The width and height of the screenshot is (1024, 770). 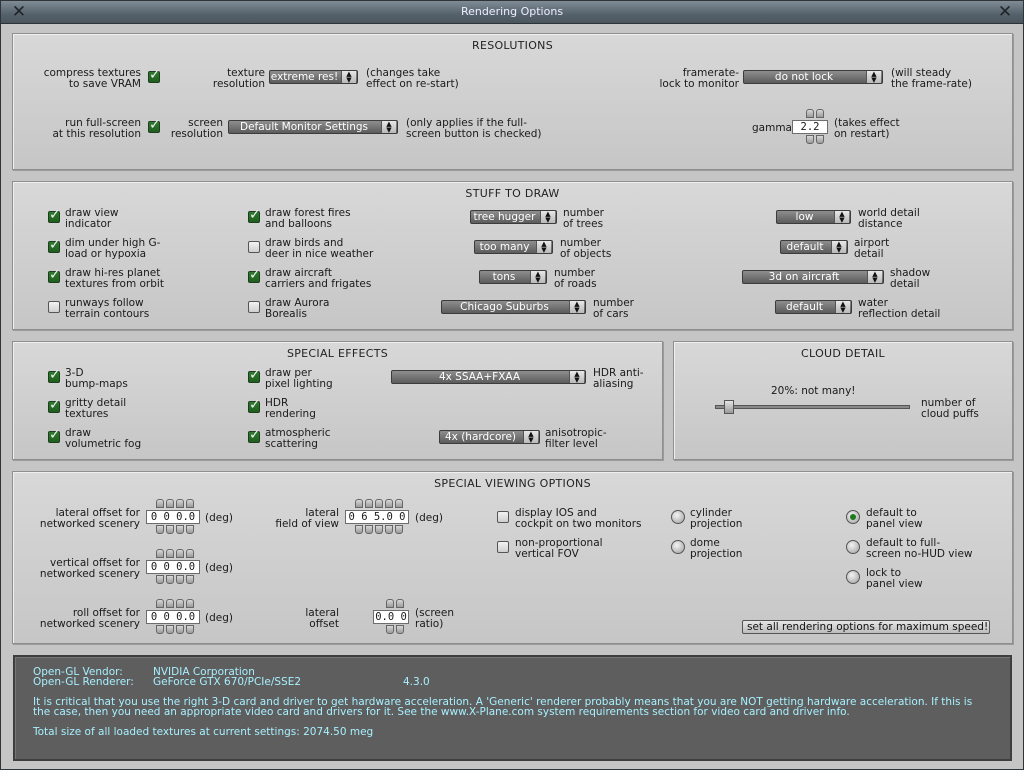 I want to click on dim-high-g-label: dim under high G-load or hypoxia, so click(x=113, y=248).